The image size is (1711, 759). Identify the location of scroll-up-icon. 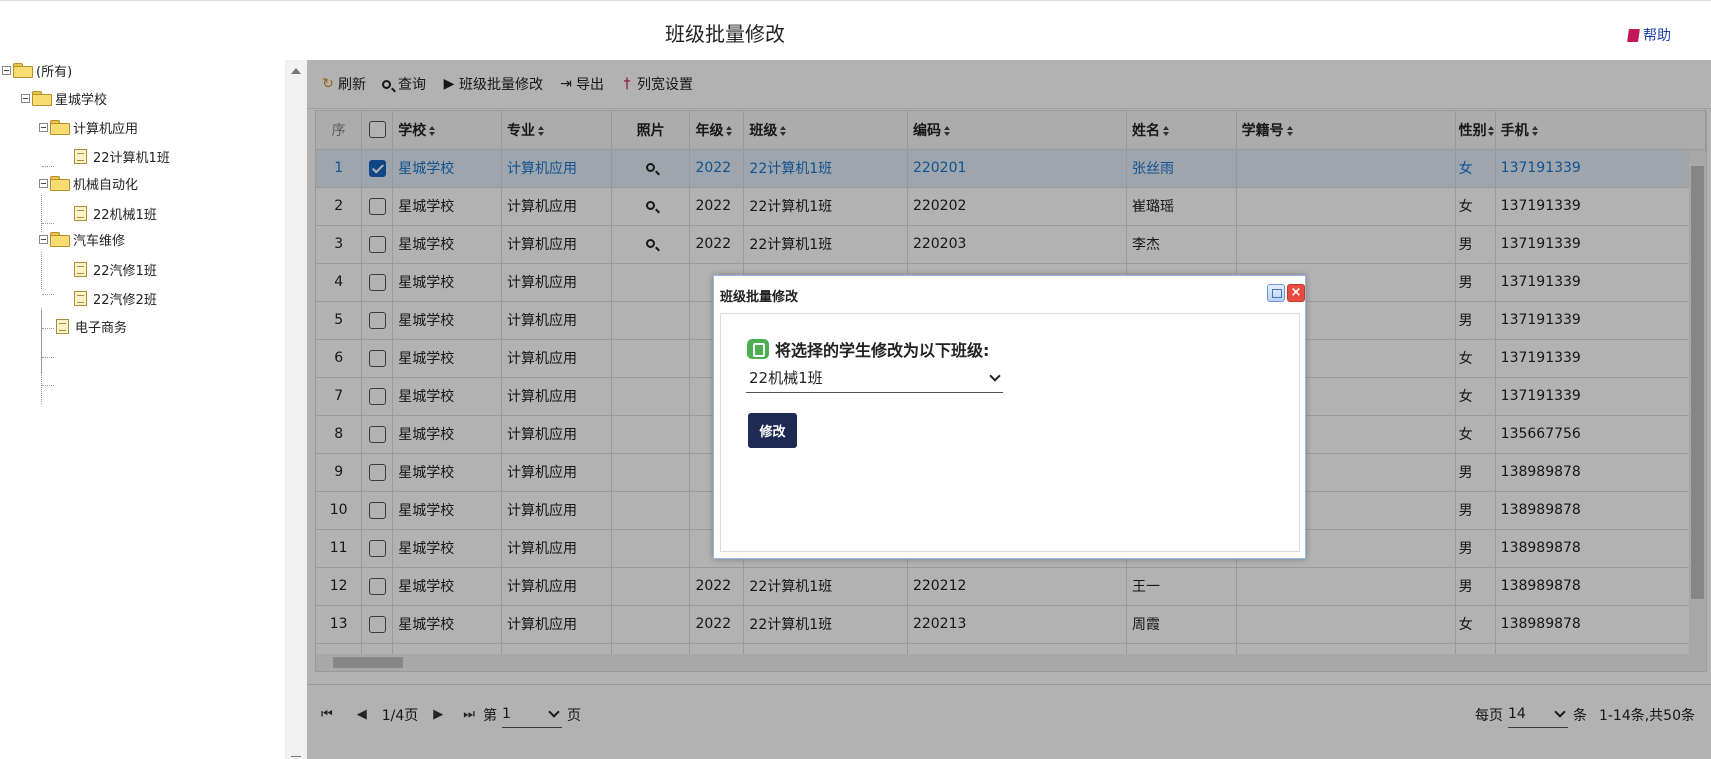
(296, 71).